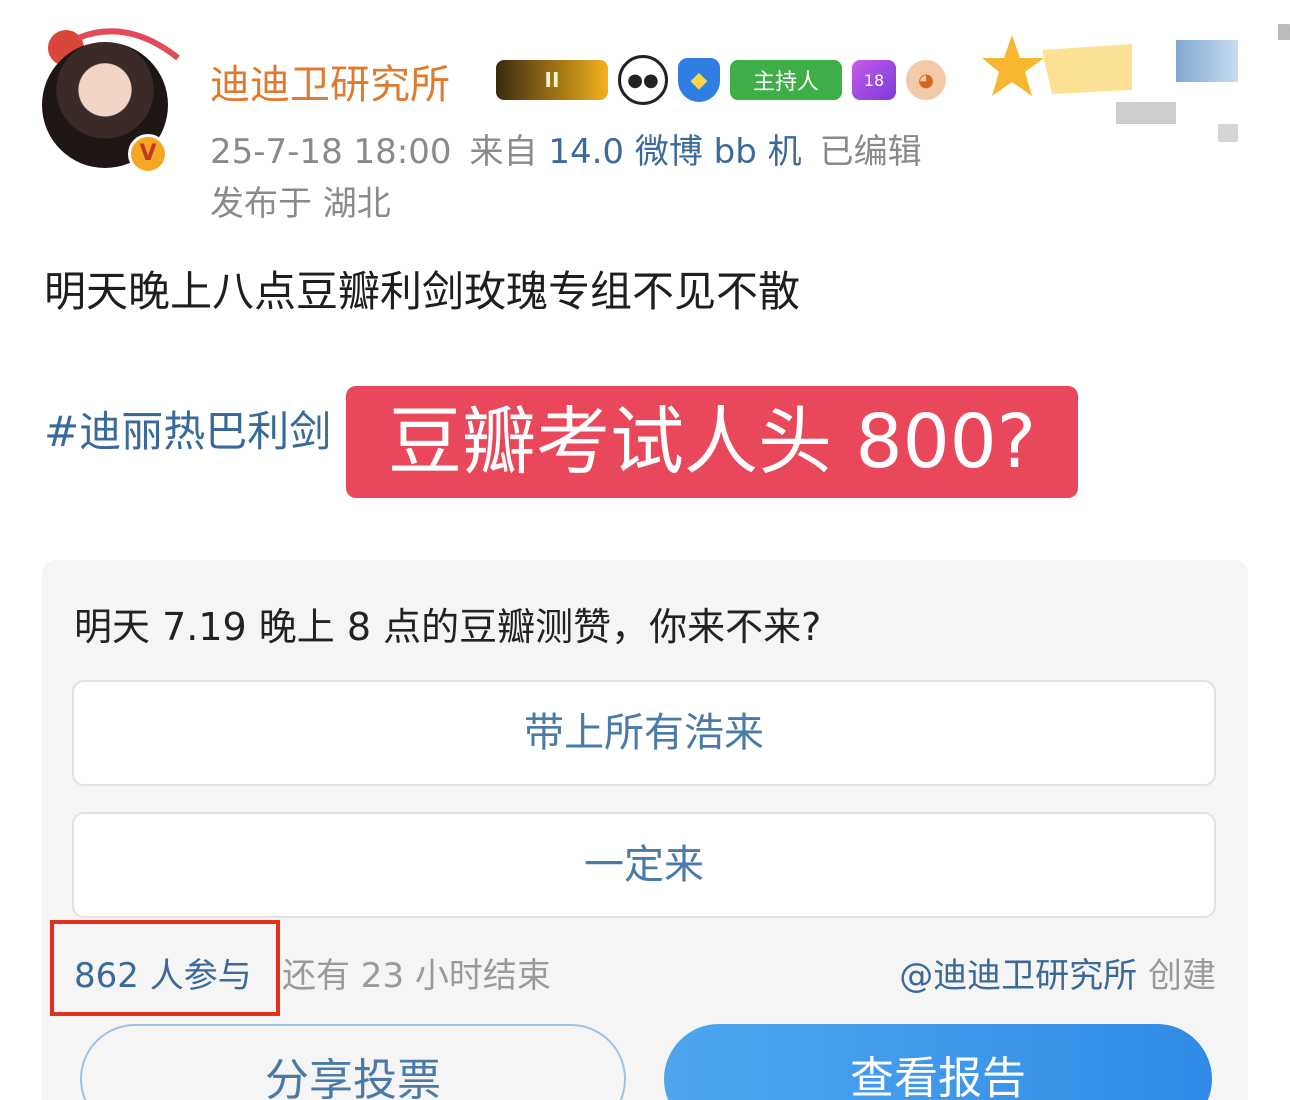  I want to click on verified-badge: V, so click(148, 154).